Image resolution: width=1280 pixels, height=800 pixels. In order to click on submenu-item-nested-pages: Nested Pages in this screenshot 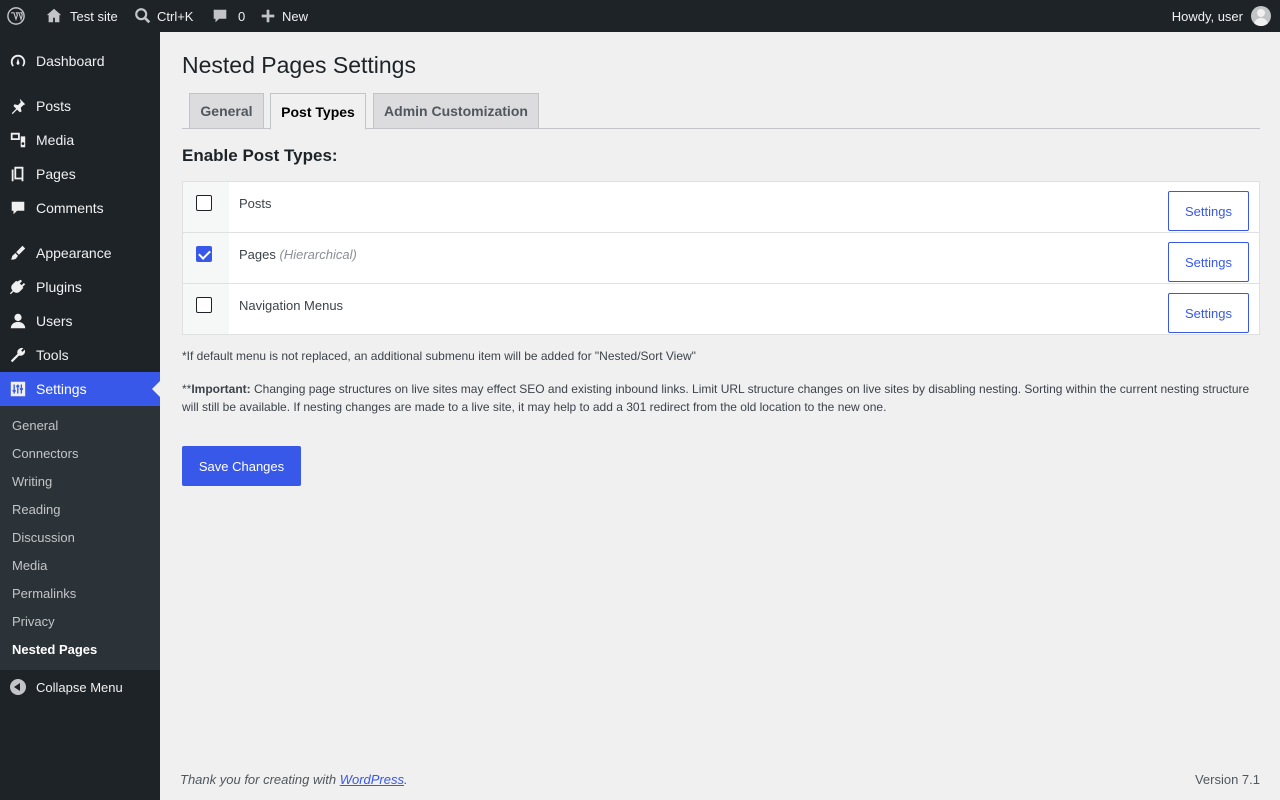, I will do `click(54, 649)`.